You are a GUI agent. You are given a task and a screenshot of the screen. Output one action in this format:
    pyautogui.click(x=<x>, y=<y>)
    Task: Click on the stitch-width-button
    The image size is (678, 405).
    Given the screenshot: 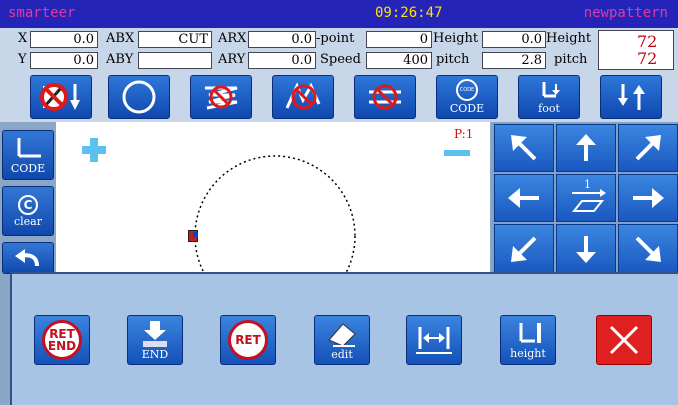 What is the action you would take?
    pyautogui.click(x=434, y=340)
    